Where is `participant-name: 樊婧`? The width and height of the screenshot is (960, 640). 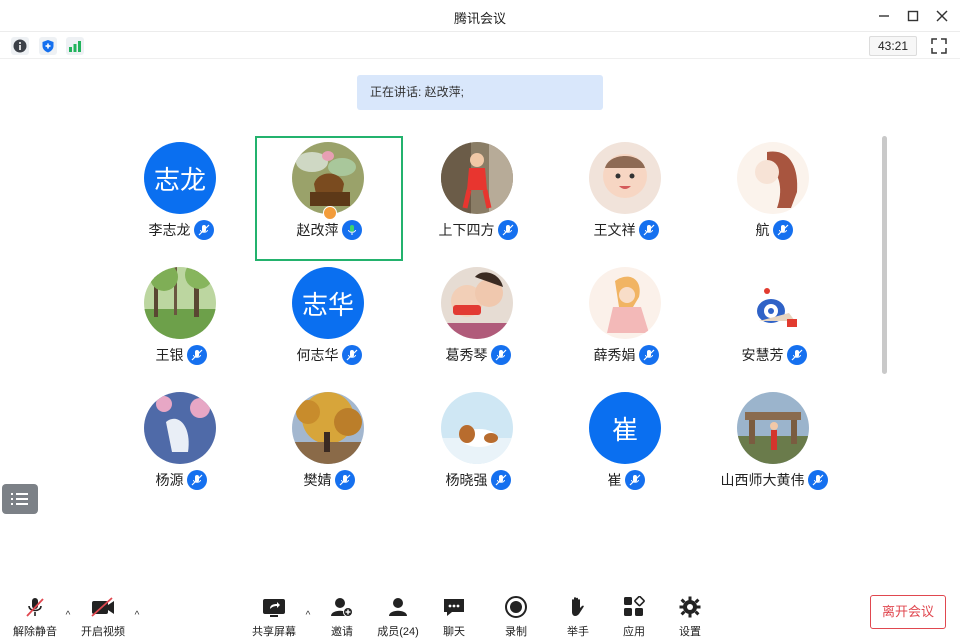 participant-name: 樊婧 is located at coordinates (317, 480).